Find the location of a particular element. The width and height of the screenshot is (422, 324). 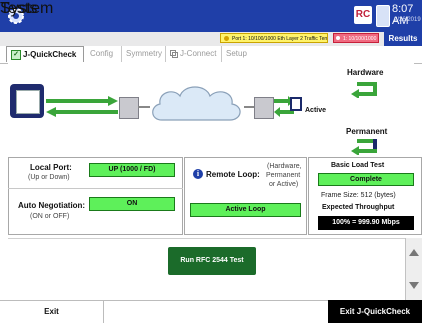

tab-config: Config is located at coordinates (104, 54).